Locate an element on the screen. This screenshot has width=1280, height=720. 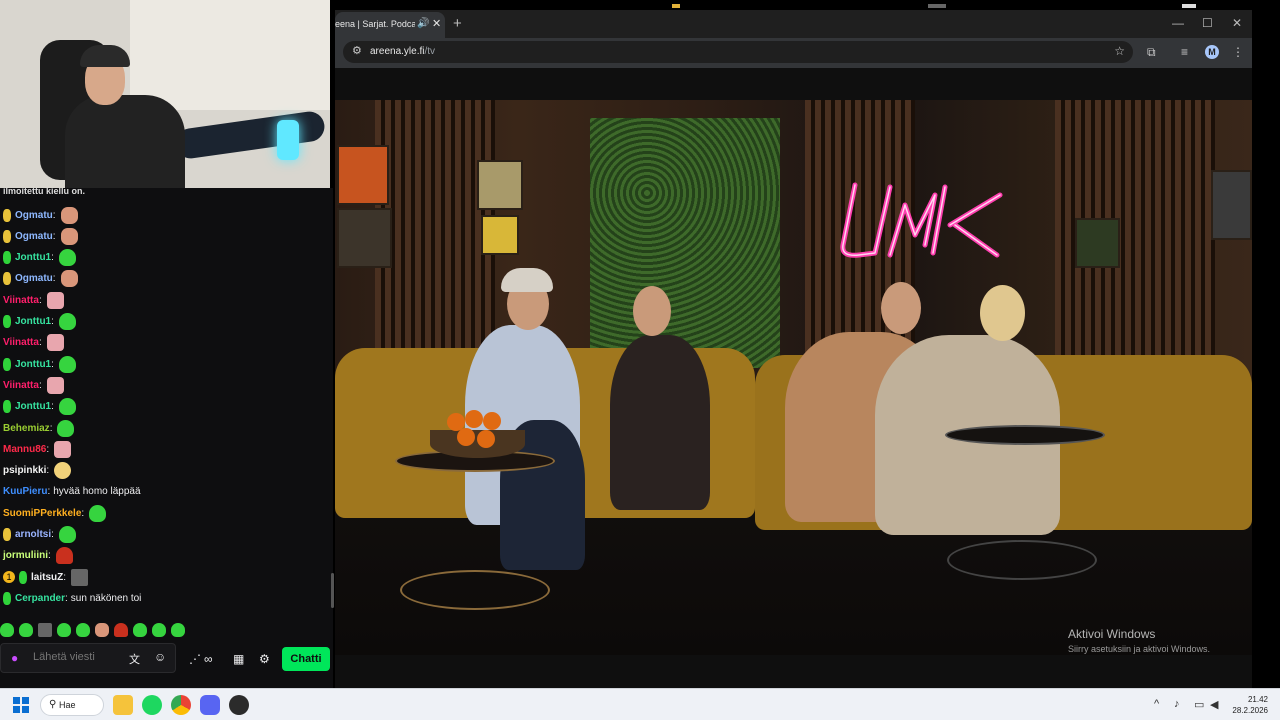
volume-icon: ◀ is located at coordinates (1214, 704).